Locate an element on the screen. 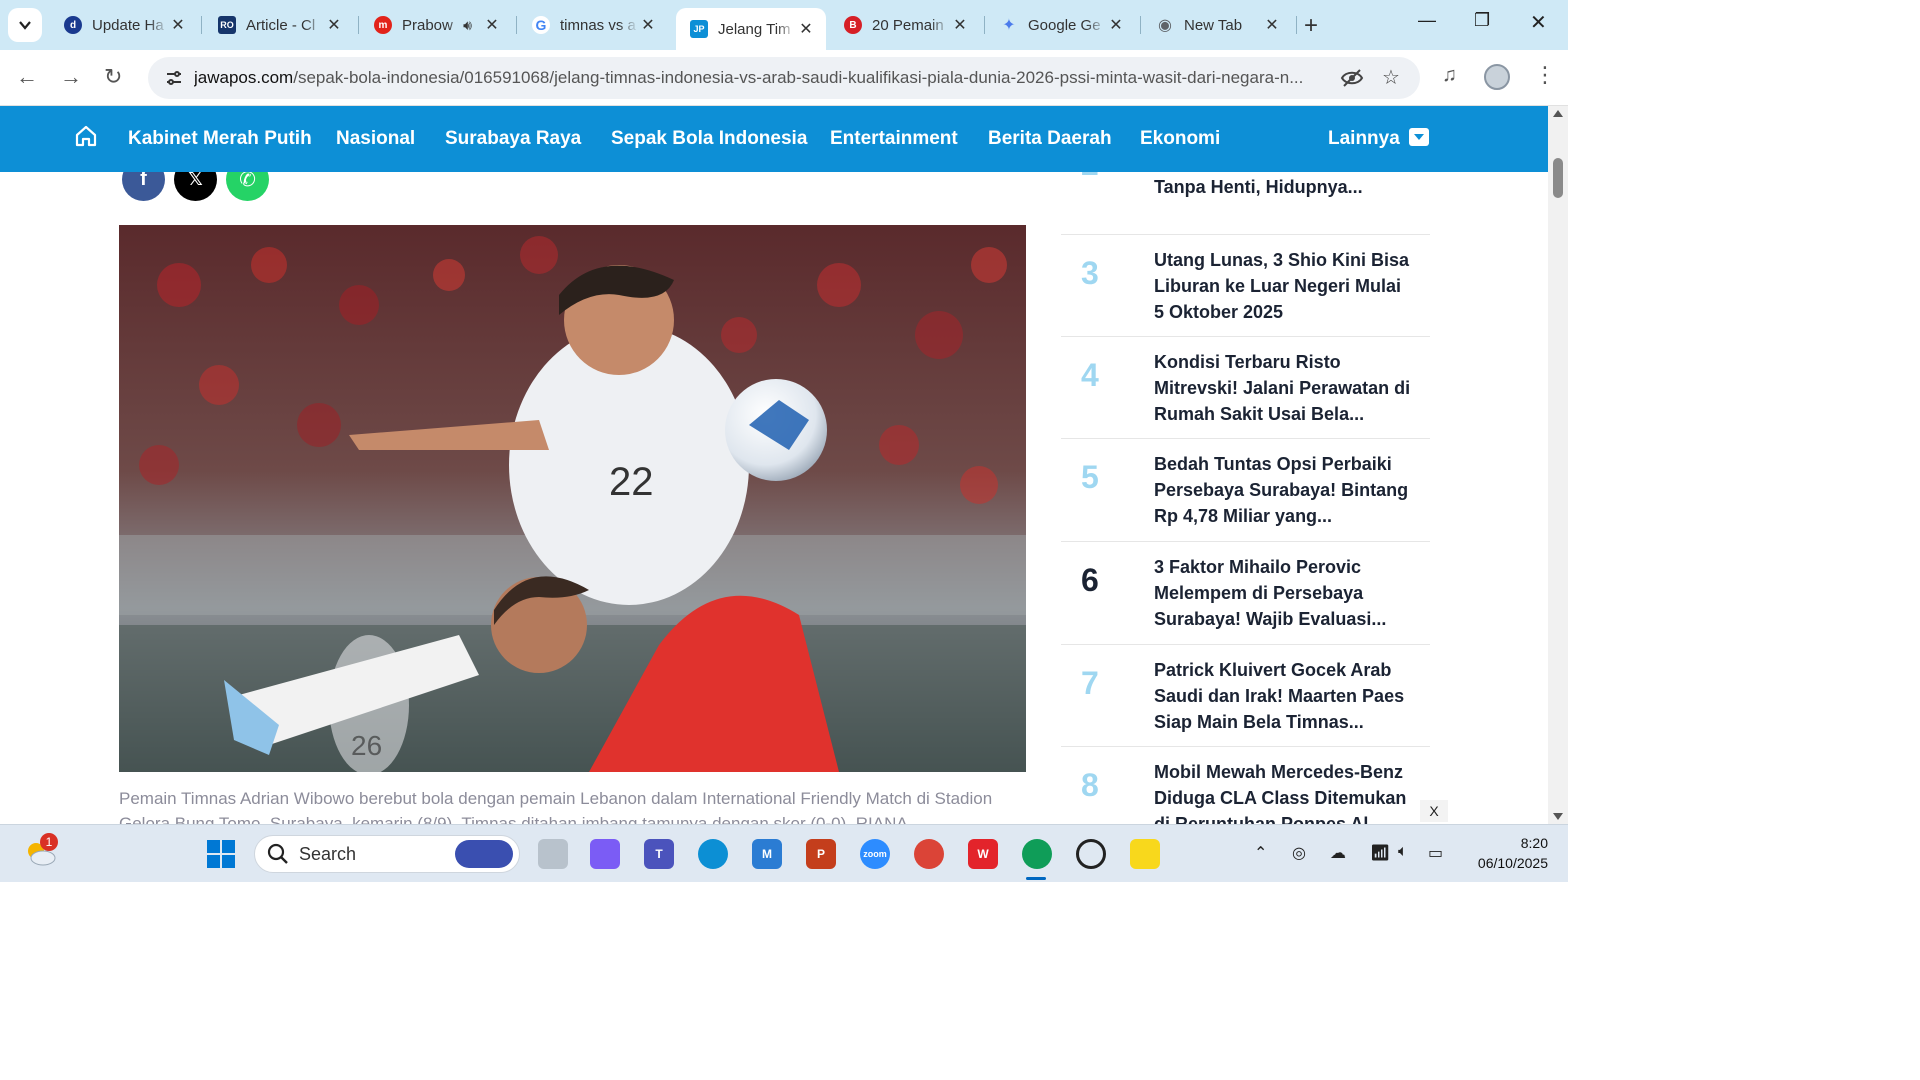  svg-text: 22 is located at coordinates (631, 482).